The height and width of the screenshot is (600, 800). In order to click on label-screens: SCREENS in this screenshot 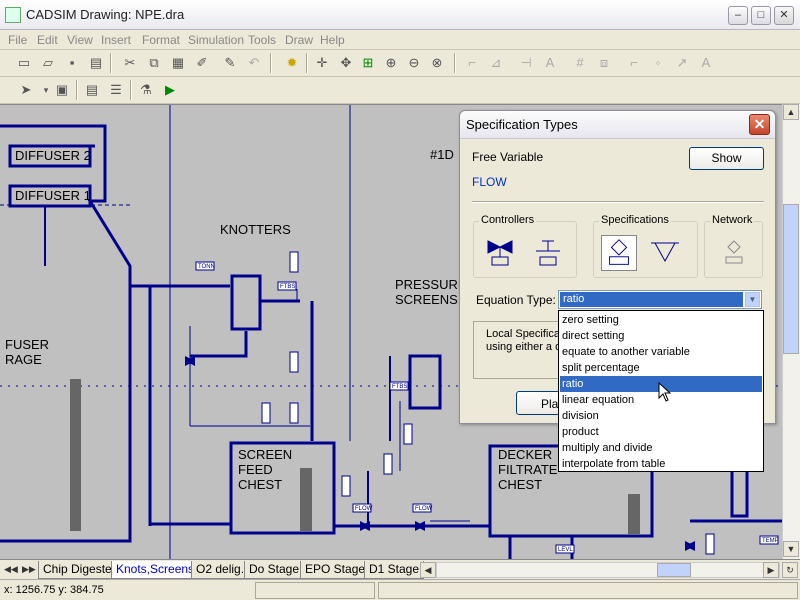, I will do `click(426, 299)`.